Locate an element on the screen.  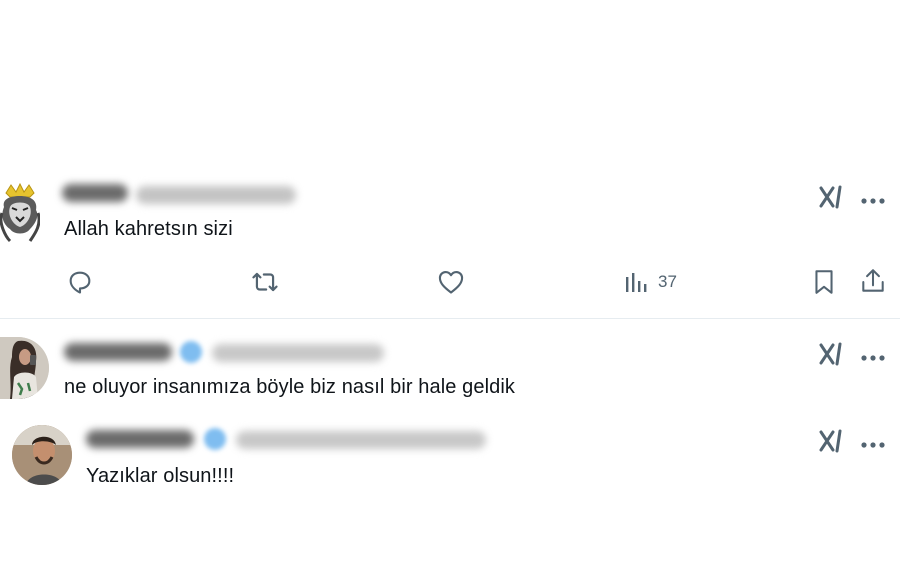
views-count: 37 is located at coordinates (667, 281).